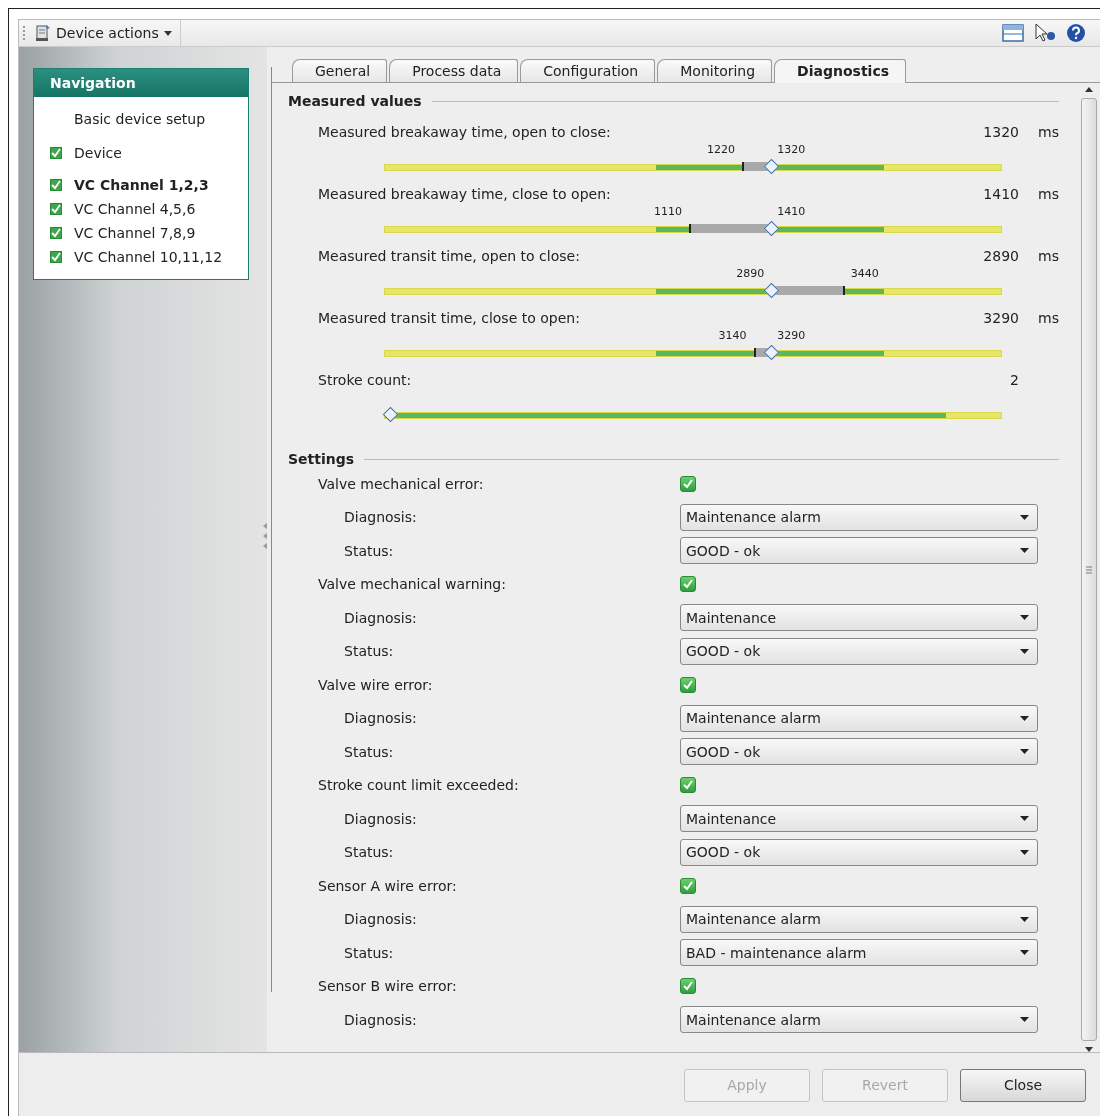 This screenshot has height=1117, width=1101. I want to click on measurement-label: Measured transit time, open to close:, so click(449, 256).